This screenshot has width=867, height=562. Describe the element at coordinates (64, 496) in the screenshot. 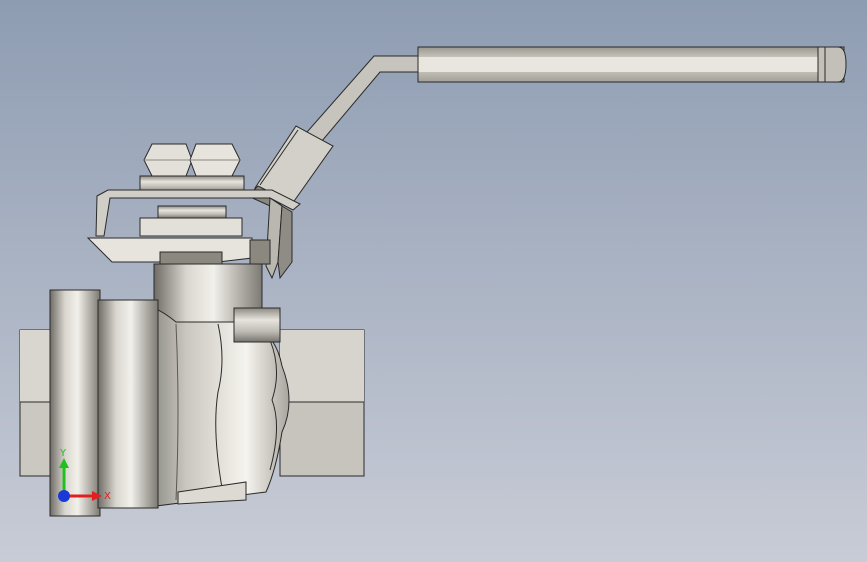

I see `z-axis-dot` at that location.